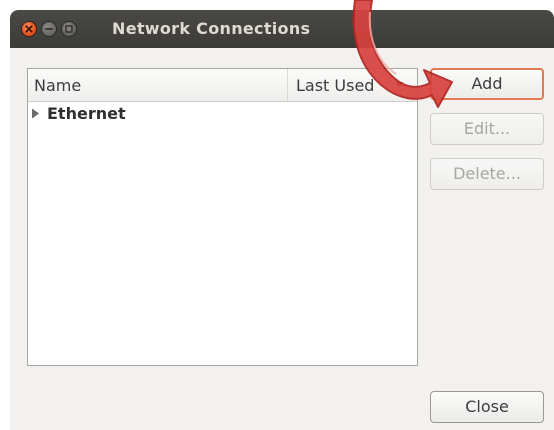 This screenshot has width=554, height=430. What do you see at coordinates (35, 113) in the screenshot?
I see `expander-right-icon` at bounding box center [35, 113].